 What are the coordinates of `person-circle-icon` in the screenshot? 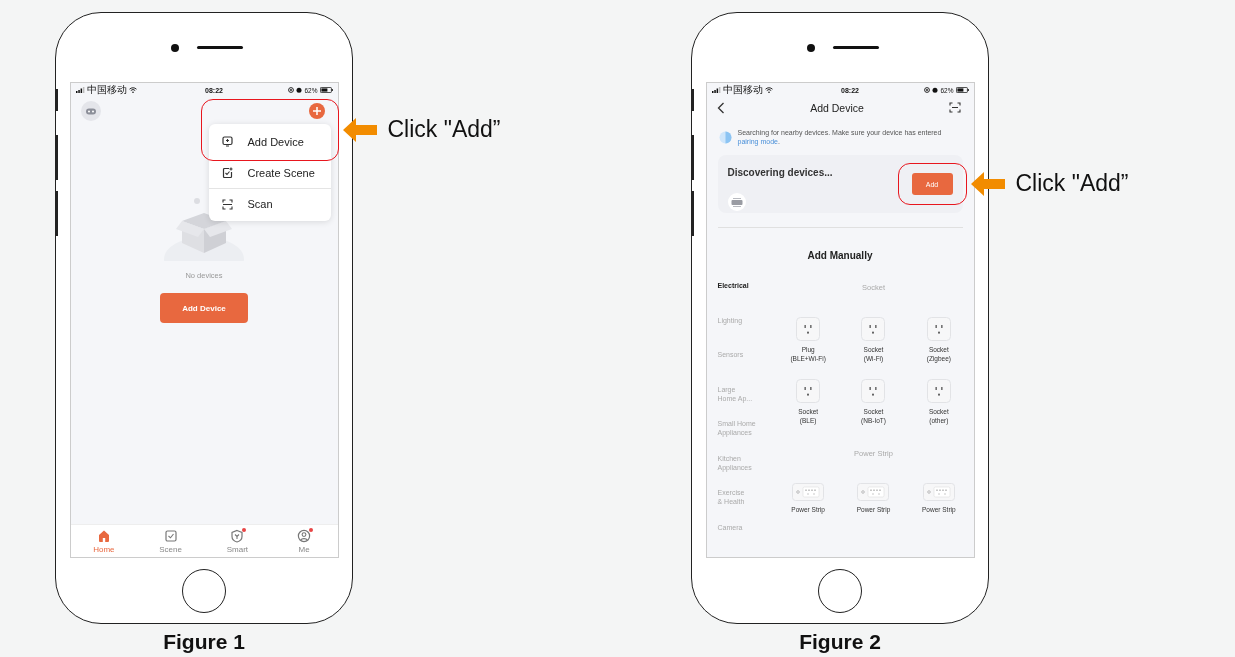 It's located at (304, 535).